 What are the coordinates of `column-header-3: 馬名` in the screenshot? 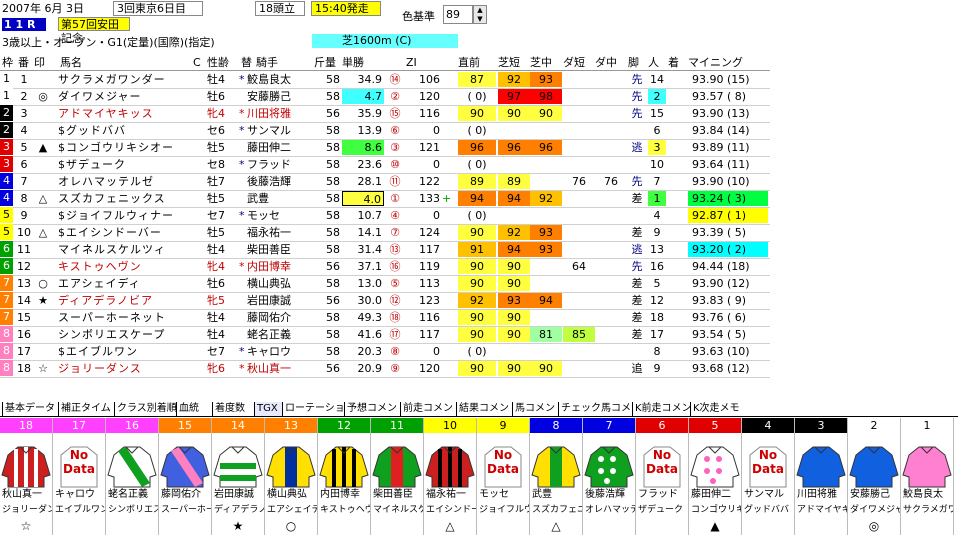 It's located at (125, 63).